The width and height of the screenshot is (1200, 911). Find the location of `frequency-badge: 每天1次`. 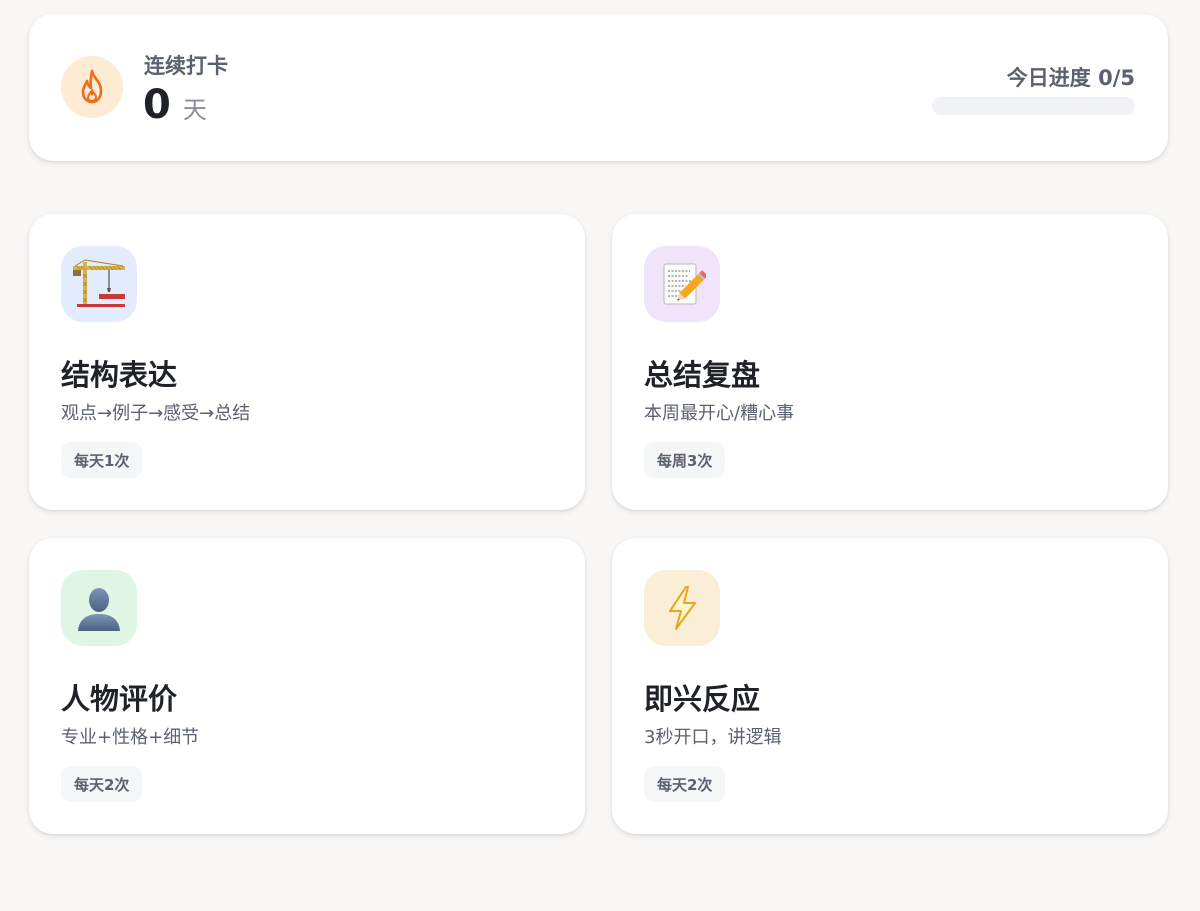

frequency-badge: 每天1次 is located at coordinates (102, 460).